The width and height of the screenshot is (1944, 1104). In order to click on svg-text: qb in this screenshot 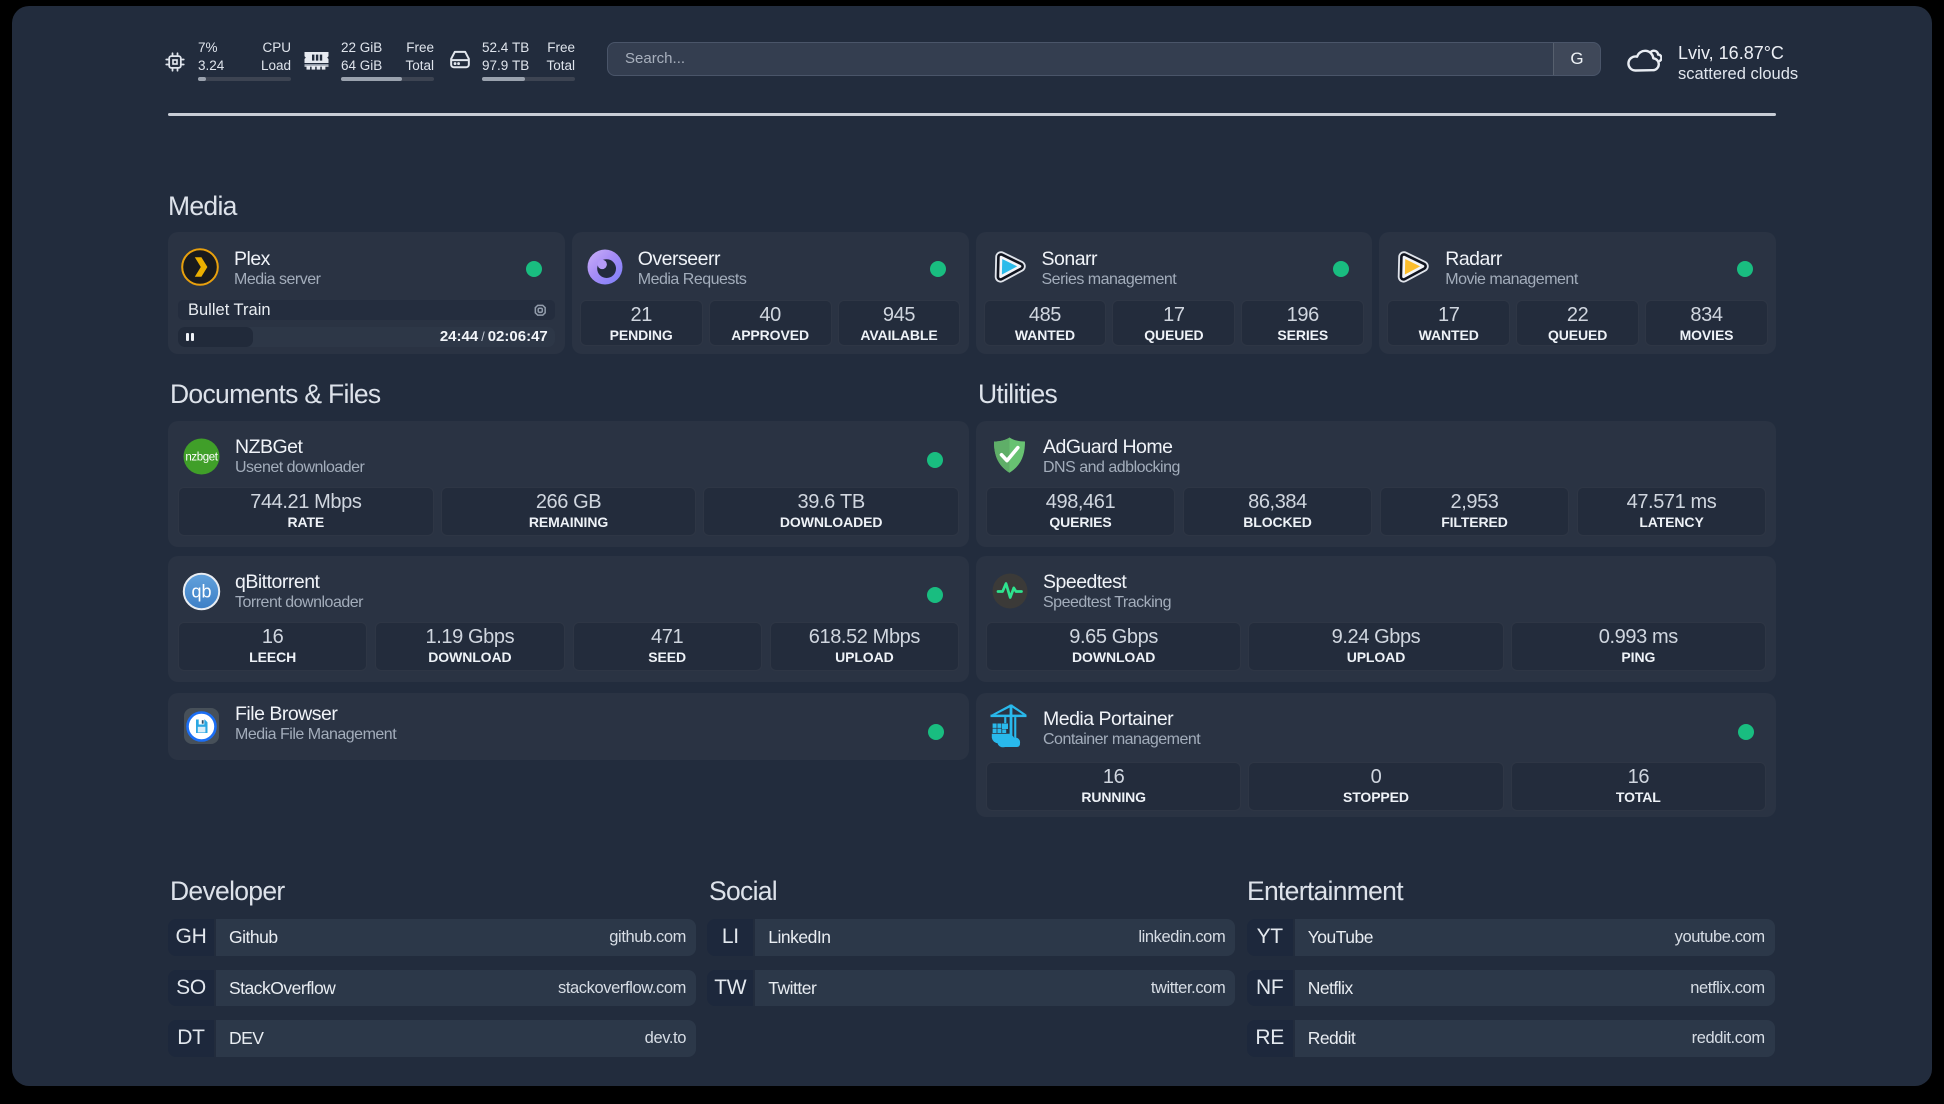, I will do `click(201, 592)`.